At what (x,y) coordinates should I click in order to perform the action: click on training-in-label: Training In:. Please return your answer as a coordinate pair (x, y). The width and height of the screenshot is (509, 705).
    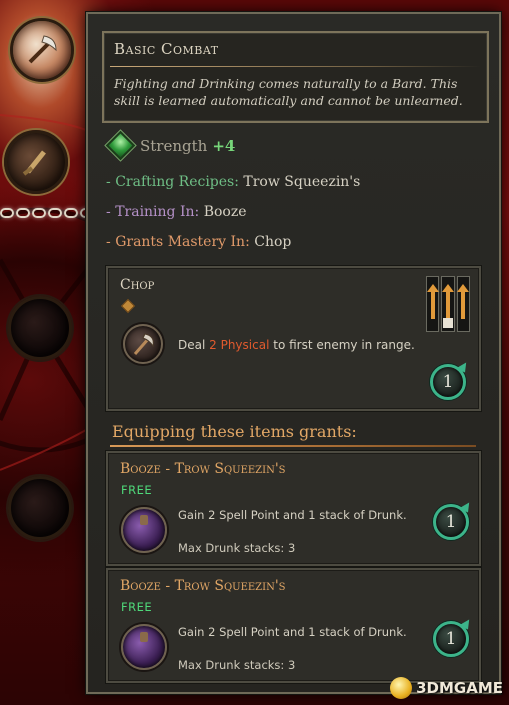
    Looking at the image, I should click on (157, 212).